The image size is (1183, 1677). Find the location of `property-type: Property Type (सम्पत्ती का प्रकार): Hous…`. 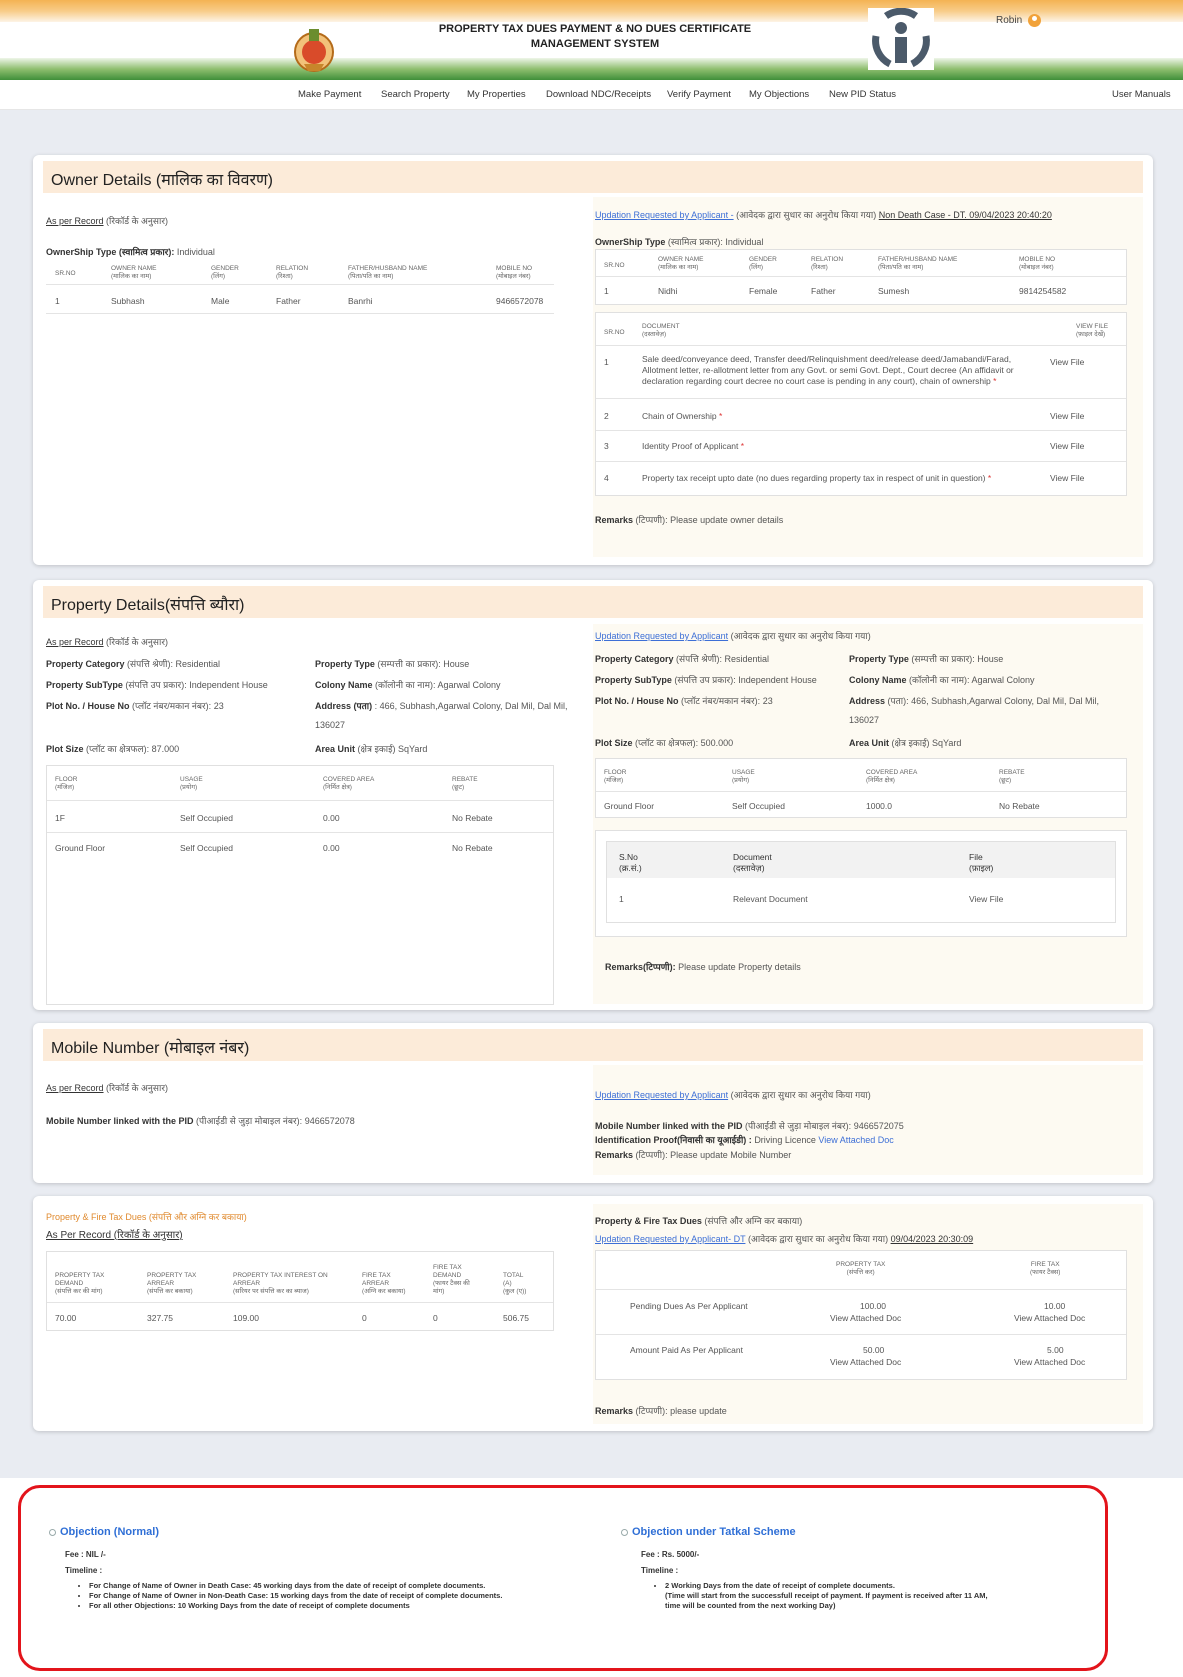

property-type: Property Type (सम्पत्ती का प्रकार): Hous… is located at coordinates (392, 664).